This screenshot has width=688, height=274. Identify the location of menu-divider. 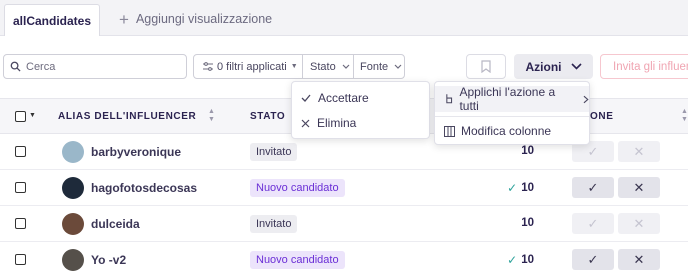
(512, 116).